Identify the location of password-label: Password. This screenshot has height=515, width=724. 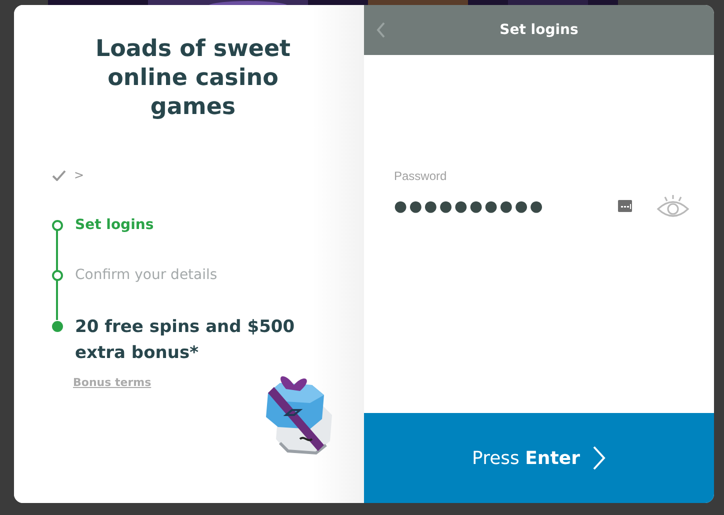
(421, 176).